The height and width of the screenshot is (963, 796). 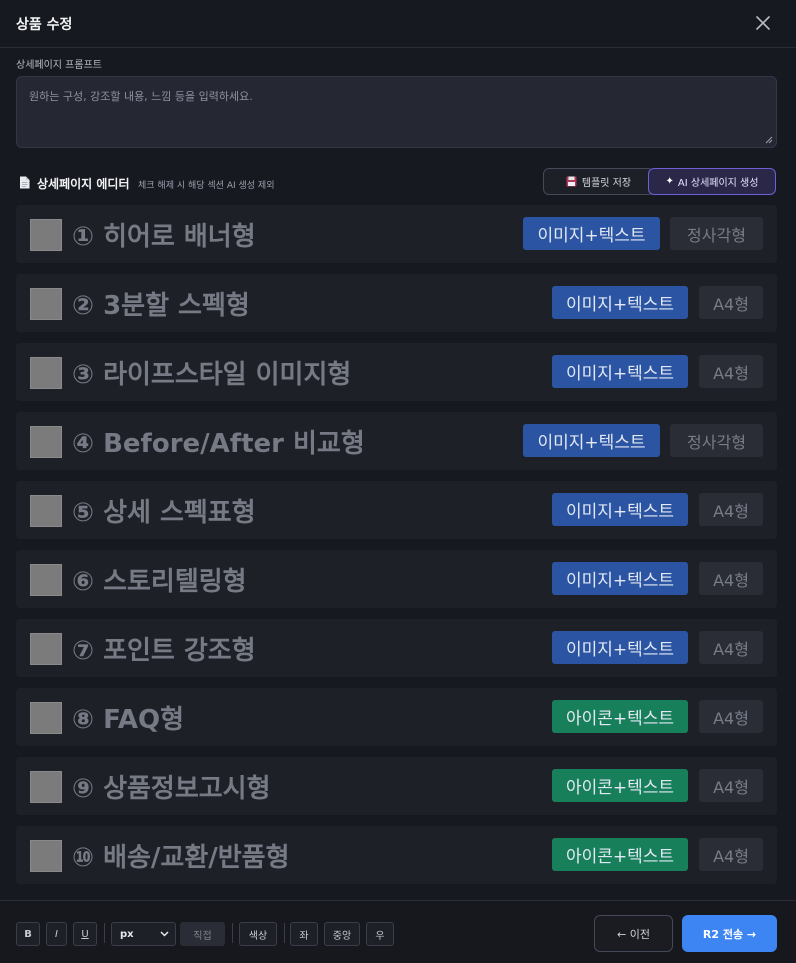 What do you see at coordinates (398, 931) in the screenshot?
I see `modal-footer: B I U px 직접 색상 좌 중앙 우 ← 이전 R2 전송 →` at bounding box center [398, 931].